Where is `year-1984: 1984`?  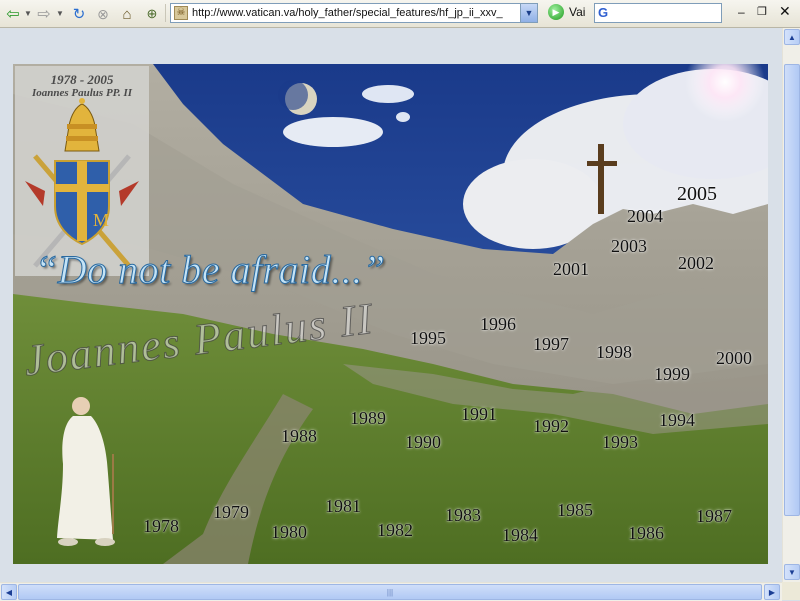
year-1984: 1984 is located at coordinates (520, 535).